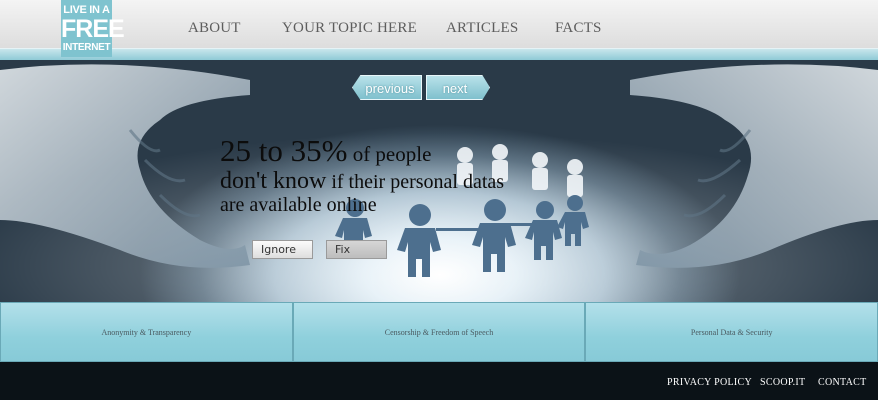  I want to click on footer-scoop-it: SCOOP.IT, so click(782, 382).